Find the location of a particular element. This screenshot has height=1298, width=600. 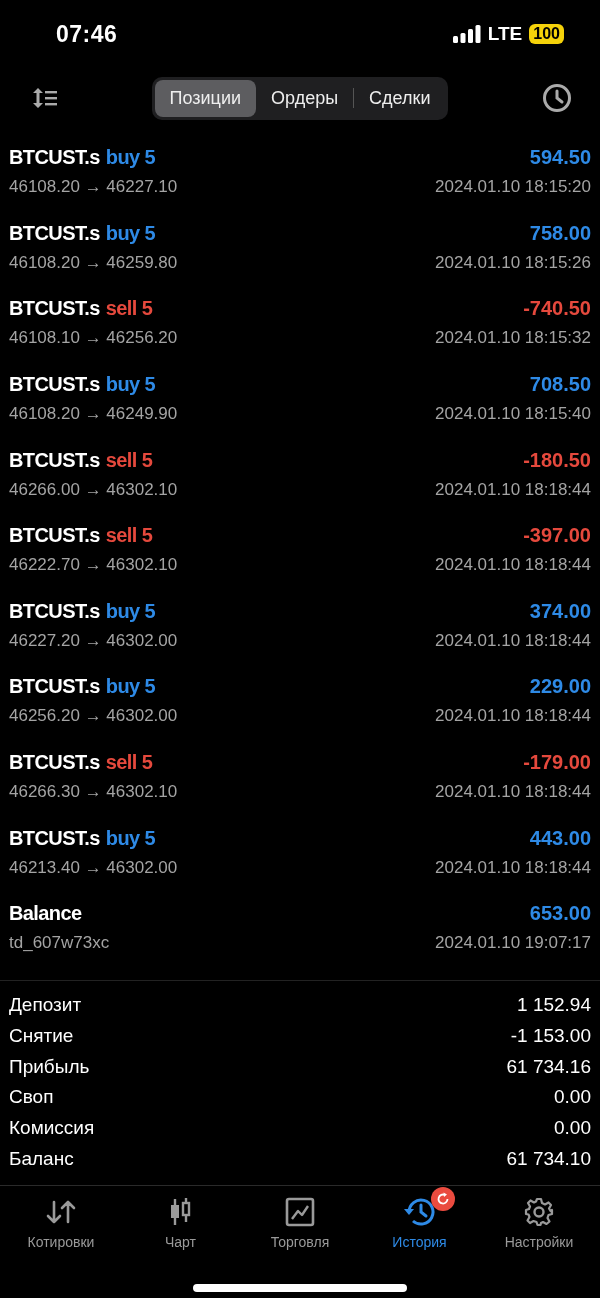

summary-value: 1 152.94 is located at coordinates (554, 1004).